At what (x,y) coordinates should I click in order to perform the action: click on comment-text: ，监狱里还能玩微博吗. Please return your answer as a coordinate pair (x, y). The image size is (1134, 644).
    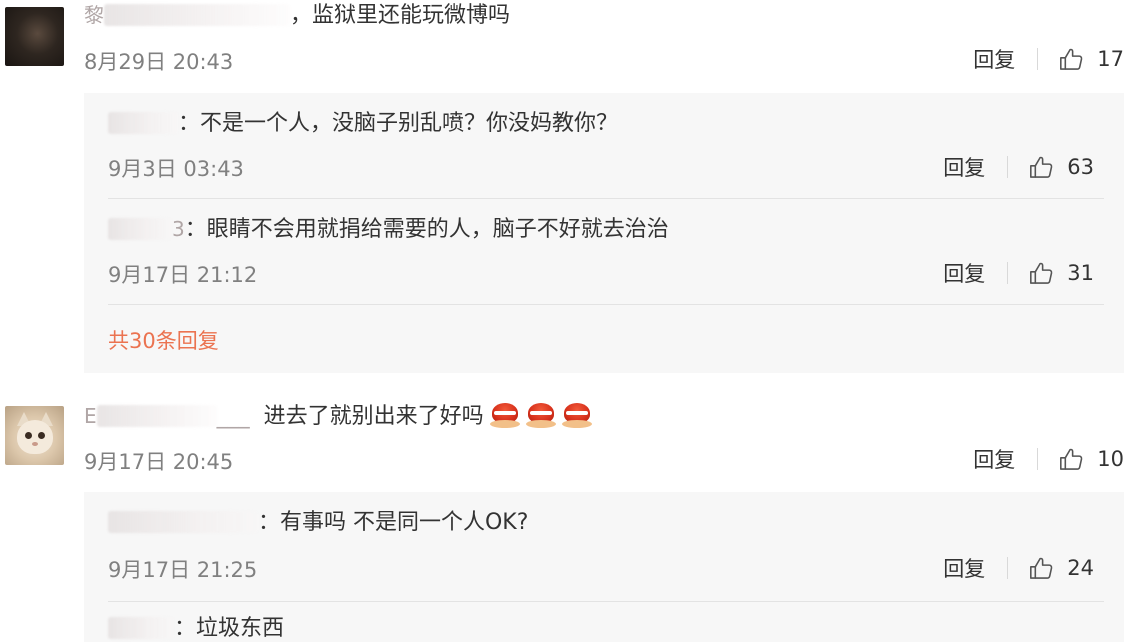
    Looking at the image, I should click on (400, 15).